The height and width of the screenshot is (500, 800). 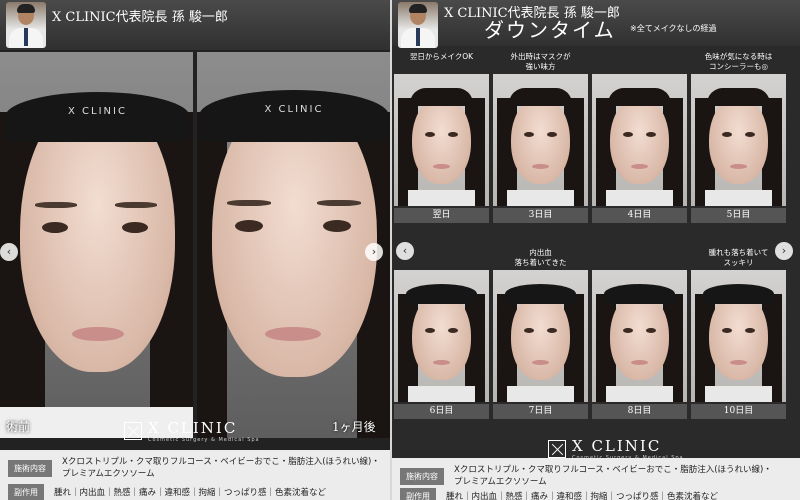 What do you see at coordinates (354, 427) in the screenshot?
I see `after-label: 1ヶ月後` at bounding box center [354, 427].